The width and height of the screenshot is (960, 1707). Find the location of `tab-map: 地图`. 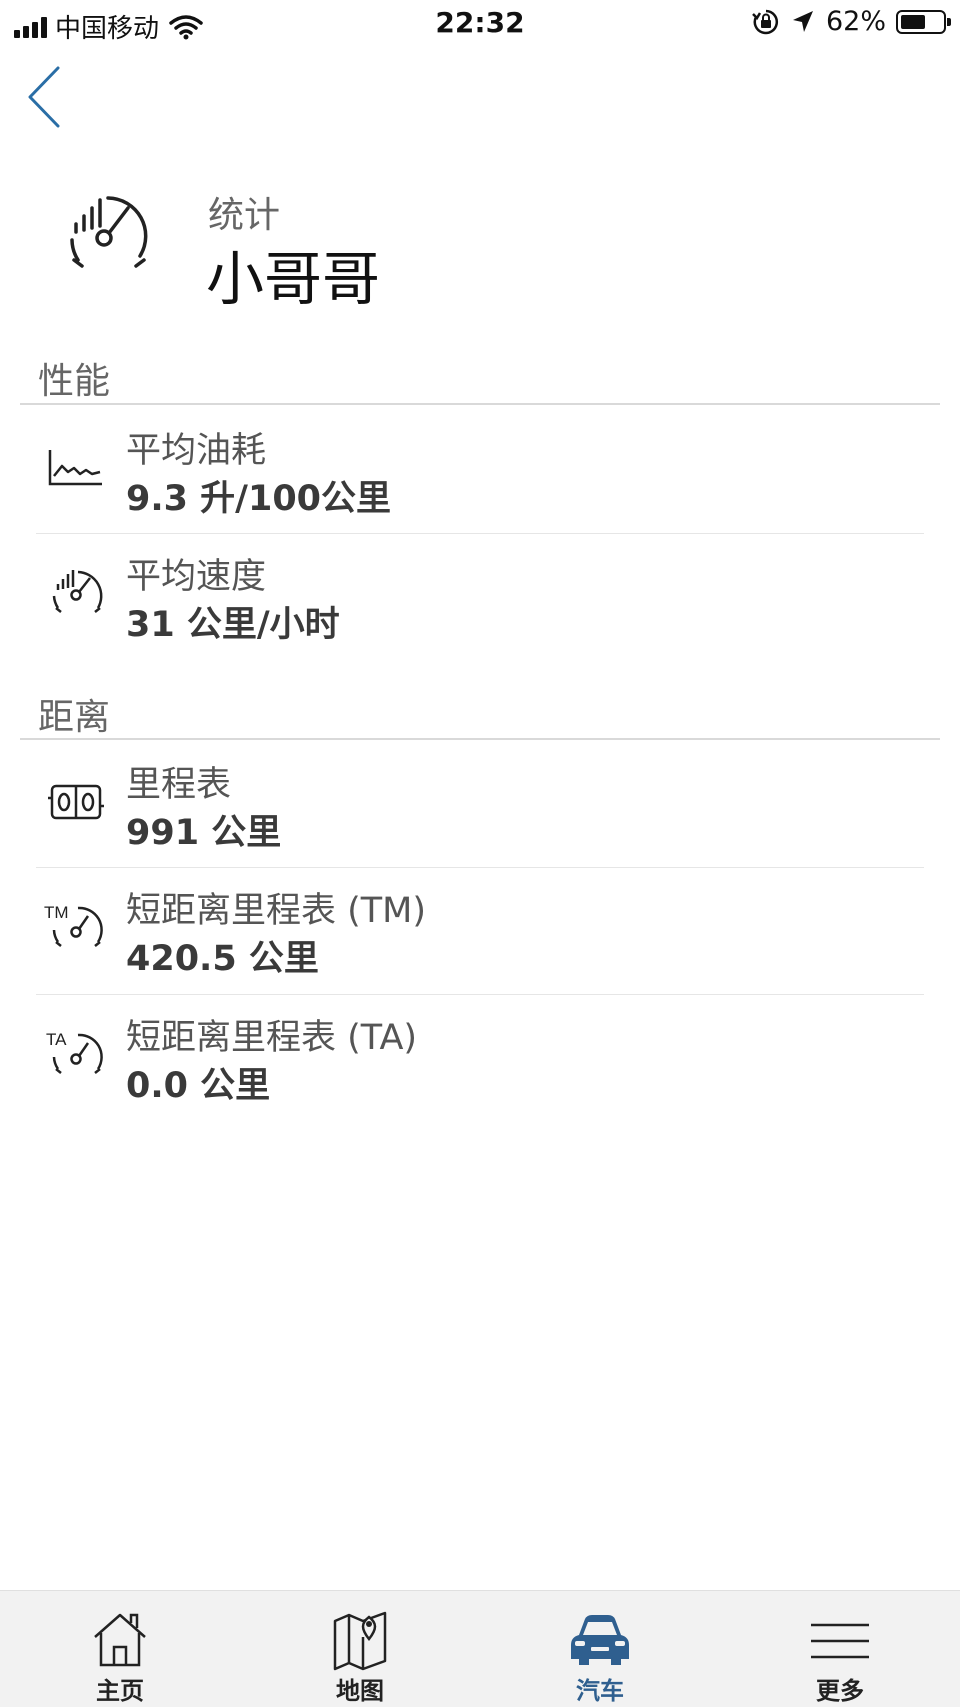

tab-map: 地图 is located at coordinates (360, 1649).